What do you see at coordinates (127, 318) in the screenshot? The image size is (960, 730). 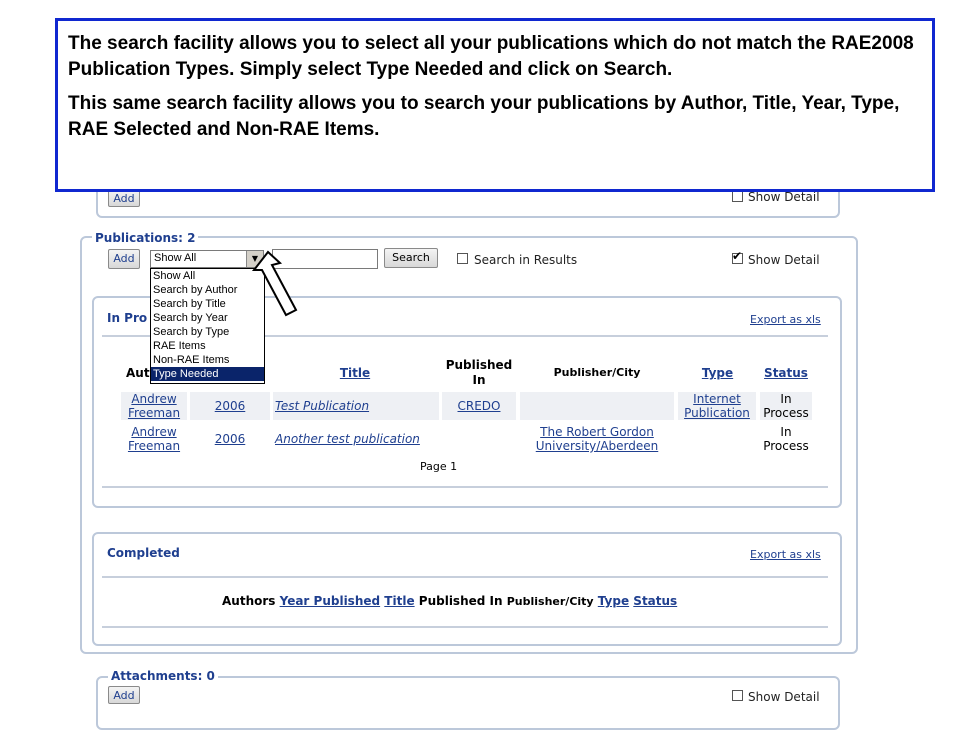 I see `in-process-heading: In Pro` at bounding box center [127, 318].